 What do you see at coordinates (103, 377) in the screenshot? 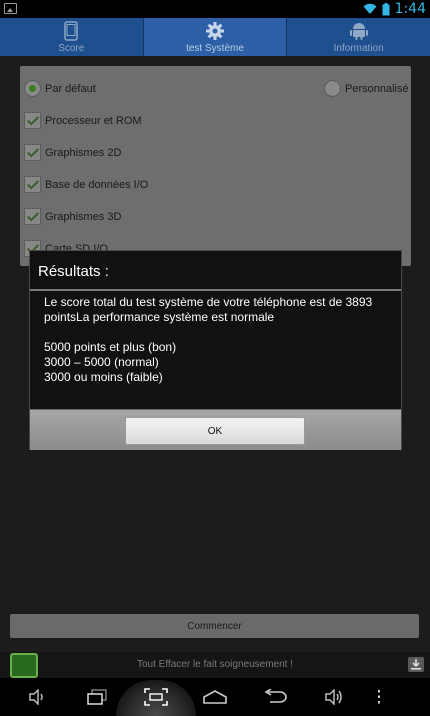
I see `range-weak: 3000 ou moins (faible)` at bounding box center [103, 377].